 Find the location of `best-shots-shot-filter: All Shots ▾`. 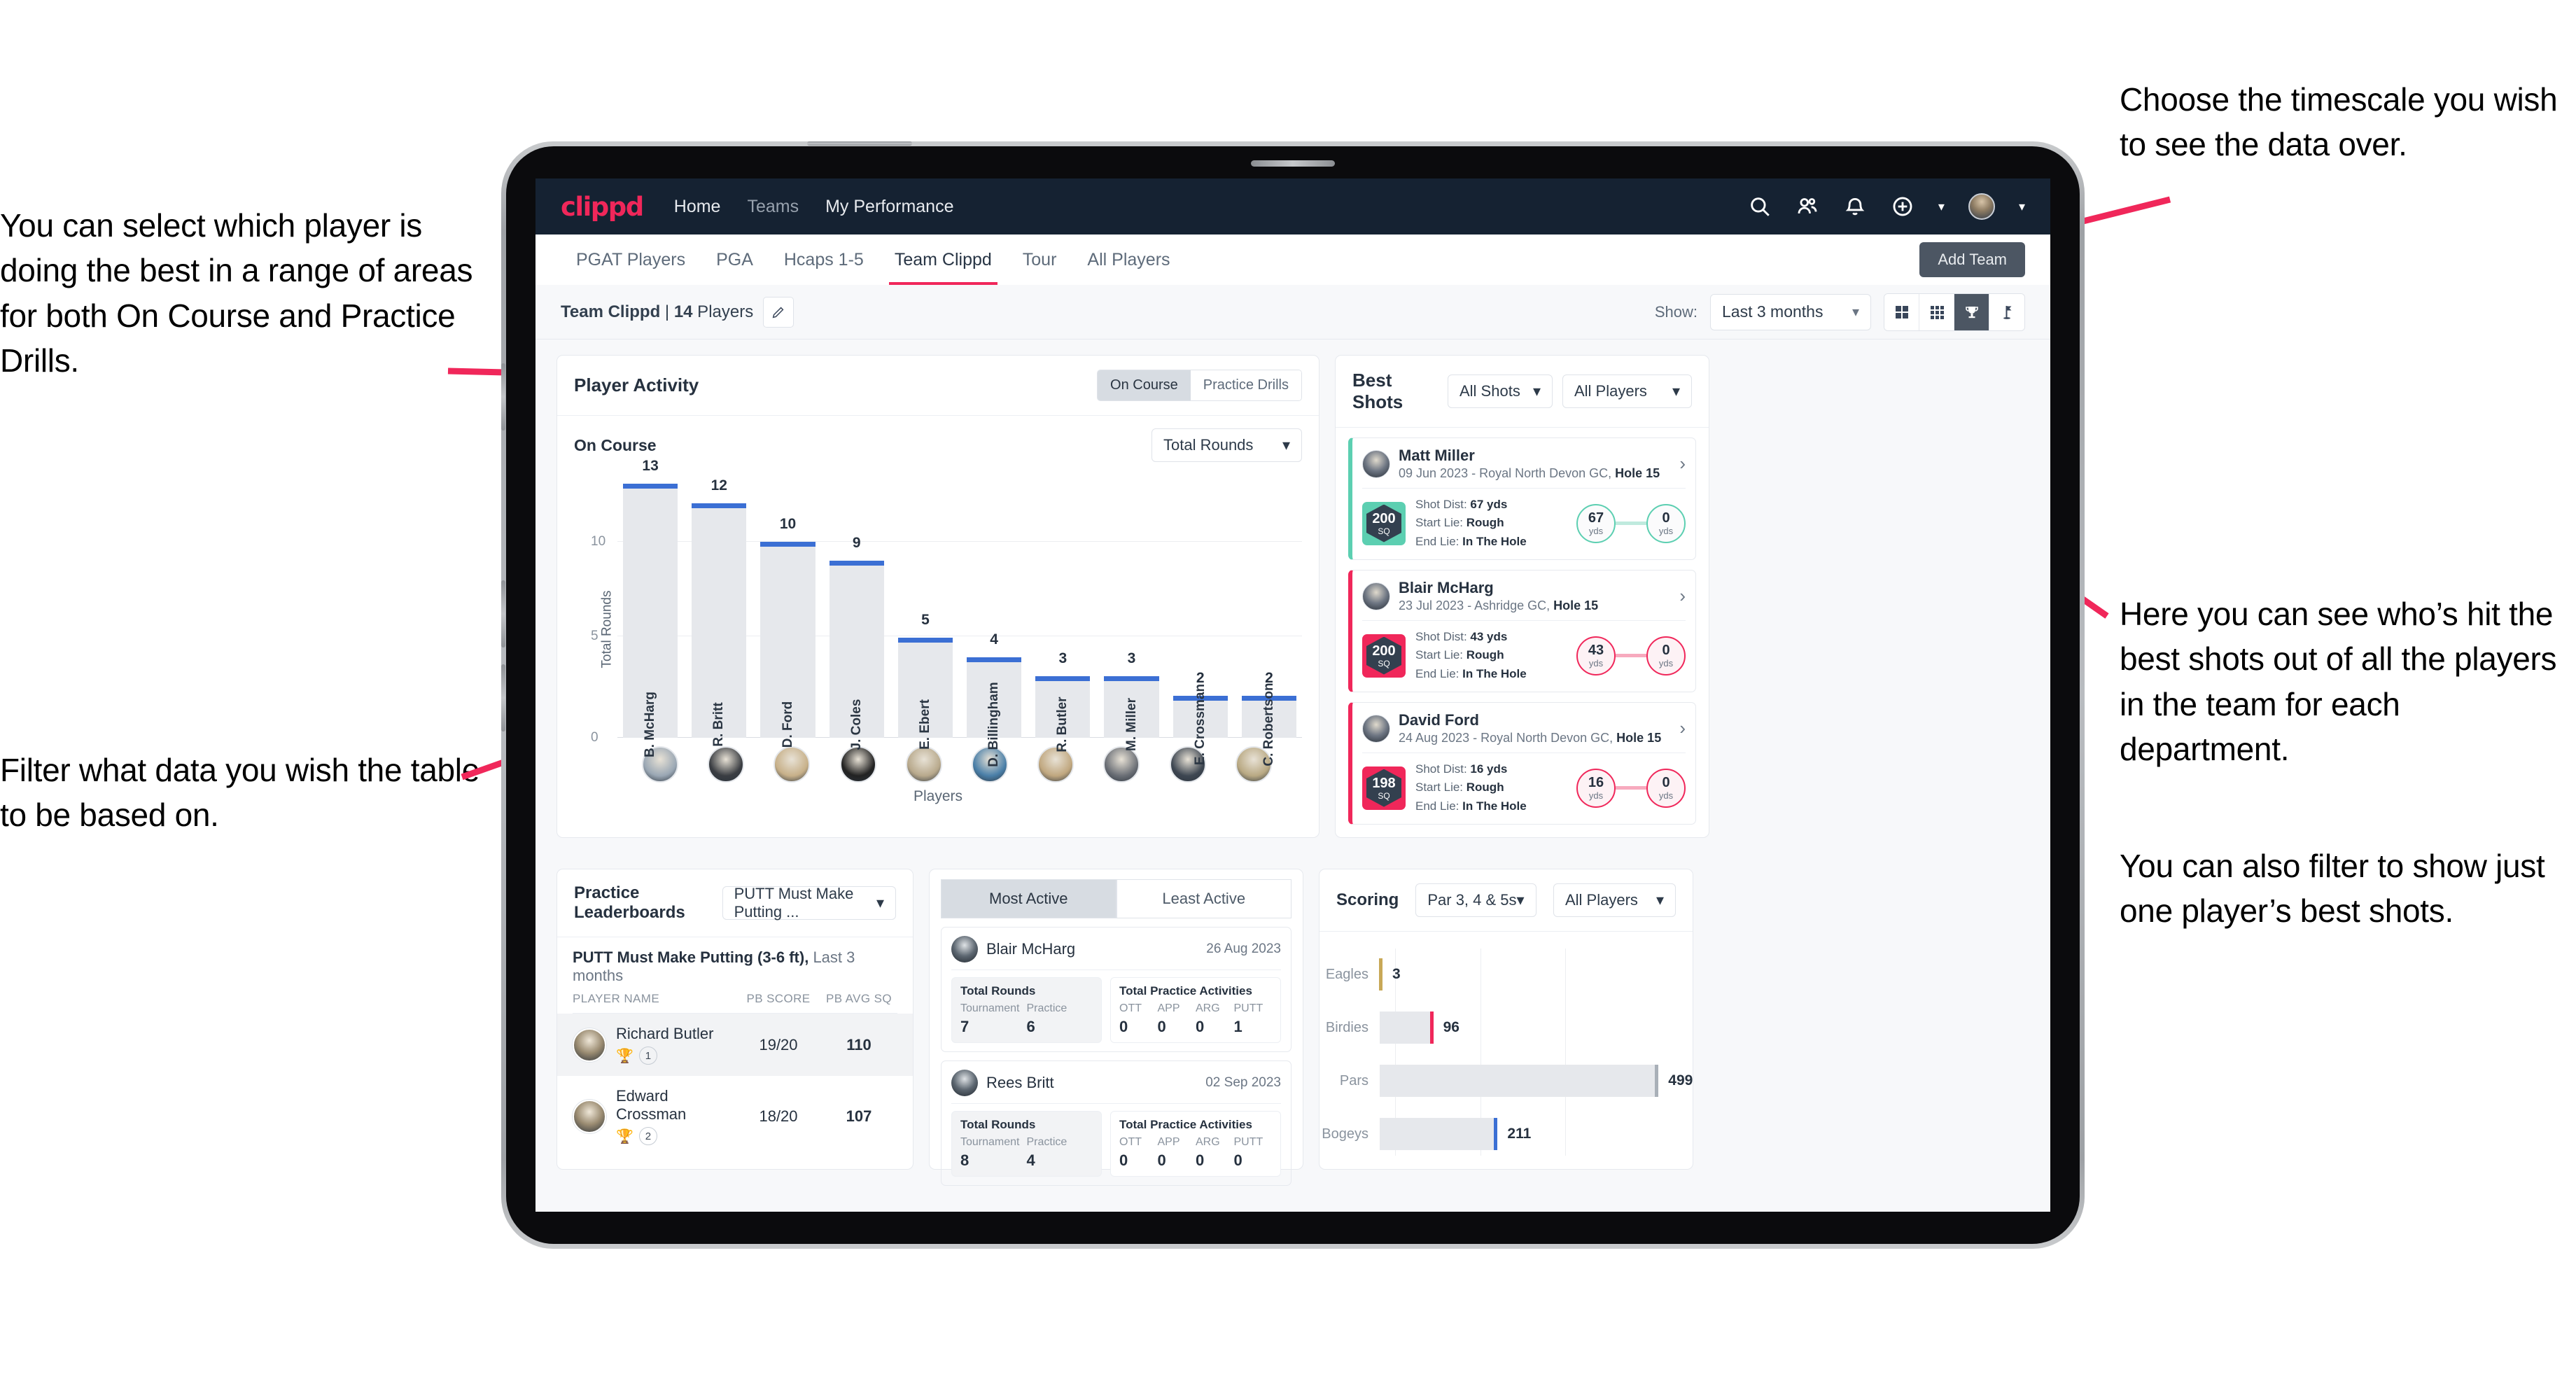

best-shots-shot-filter: All Shots ▾ is located at coordinates (1500, 391).